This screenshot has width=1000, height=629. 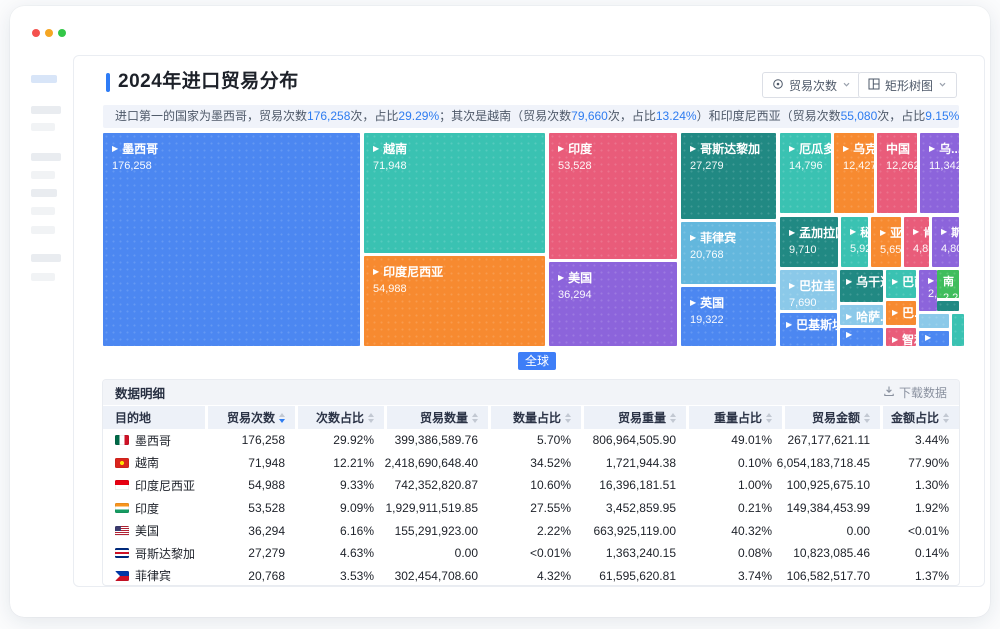 What do you see at coordinates (939, 173) in the screenshot?
I see `treemap-cell-乌...: ▶ 乌... 11,342` at bounding box center [939, 173].